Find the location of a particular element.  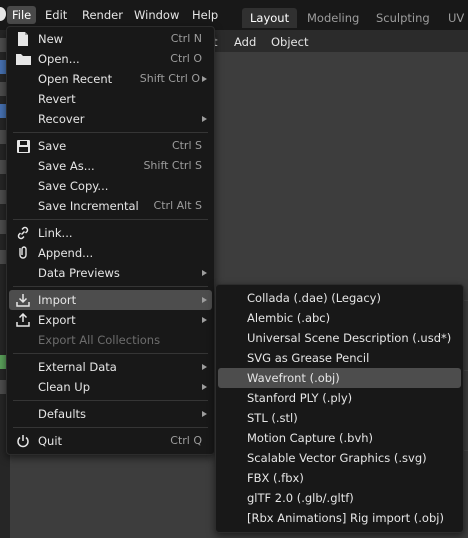

import-item-rbx-rig: [Rbx Animations] Rig import (.obj) is located at coordinates (339, 518).